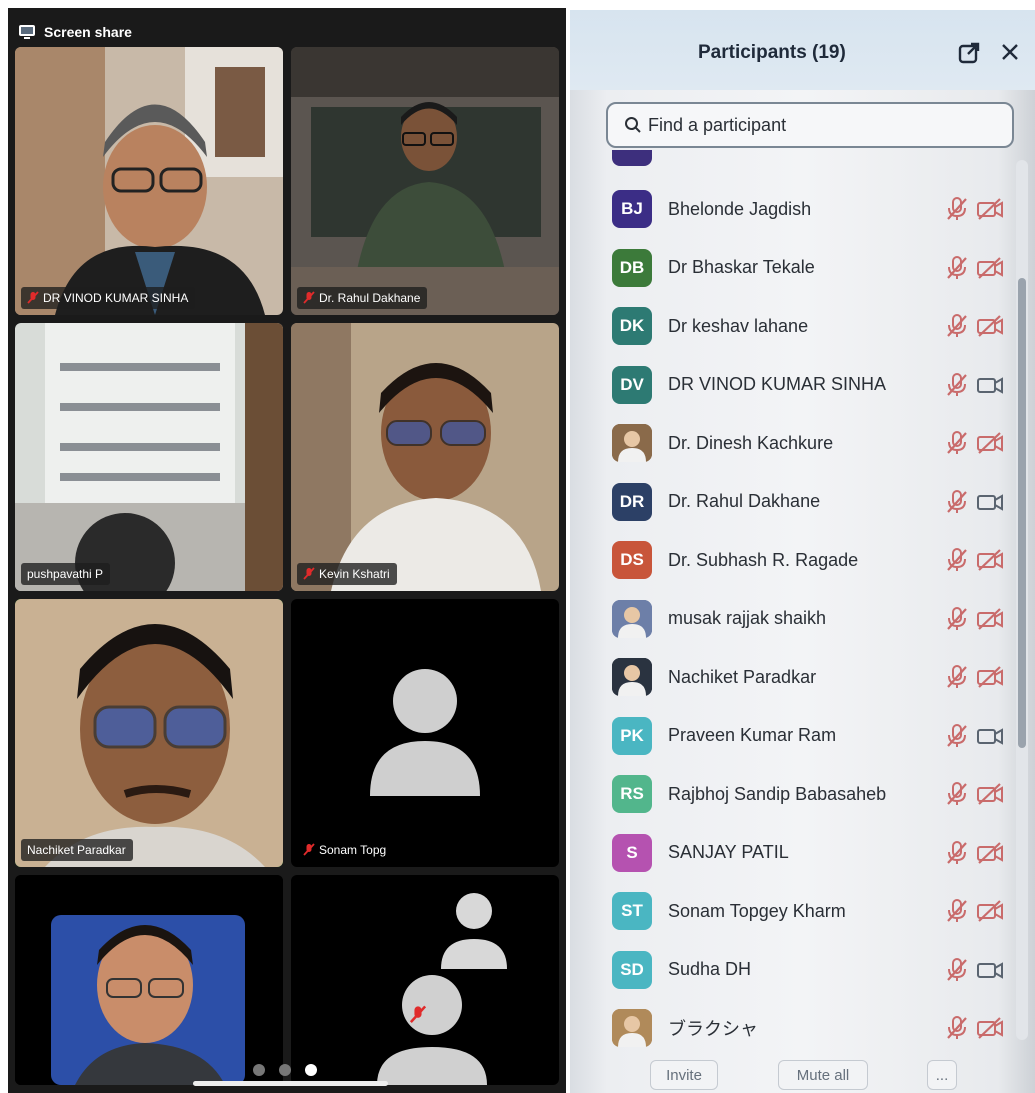  I want to click on video-tile-rahul: Dr. Rahul Dakhane, so click(425, 181).